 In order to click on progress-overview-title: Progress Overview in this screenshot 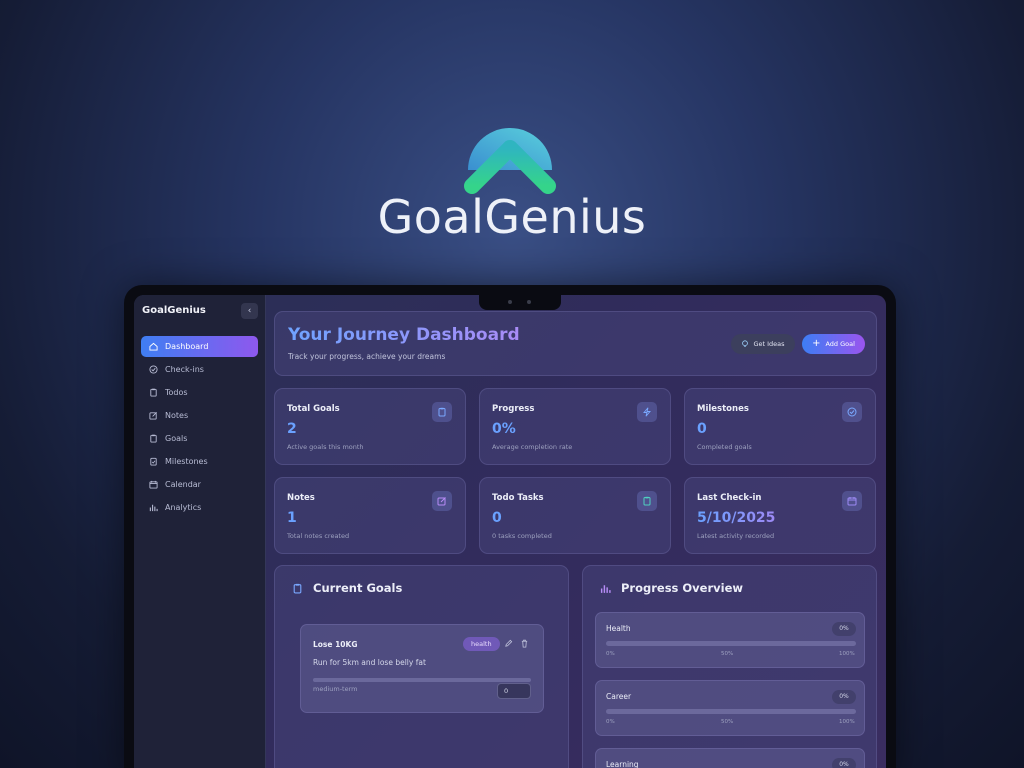, I will do `click(682, 588)`.